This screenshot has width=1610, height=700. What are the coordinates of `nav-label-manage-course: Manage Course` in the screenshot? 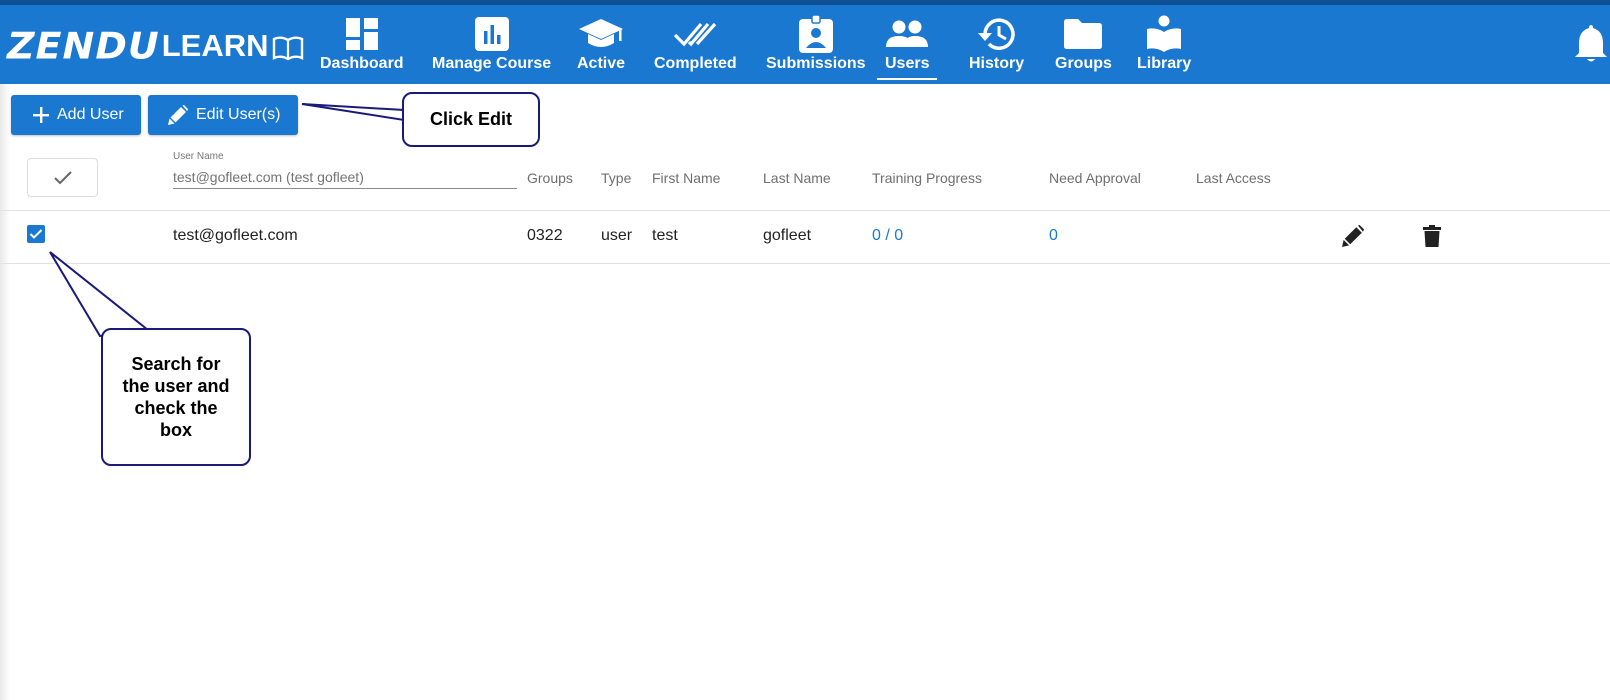 It's located at (492, 63).